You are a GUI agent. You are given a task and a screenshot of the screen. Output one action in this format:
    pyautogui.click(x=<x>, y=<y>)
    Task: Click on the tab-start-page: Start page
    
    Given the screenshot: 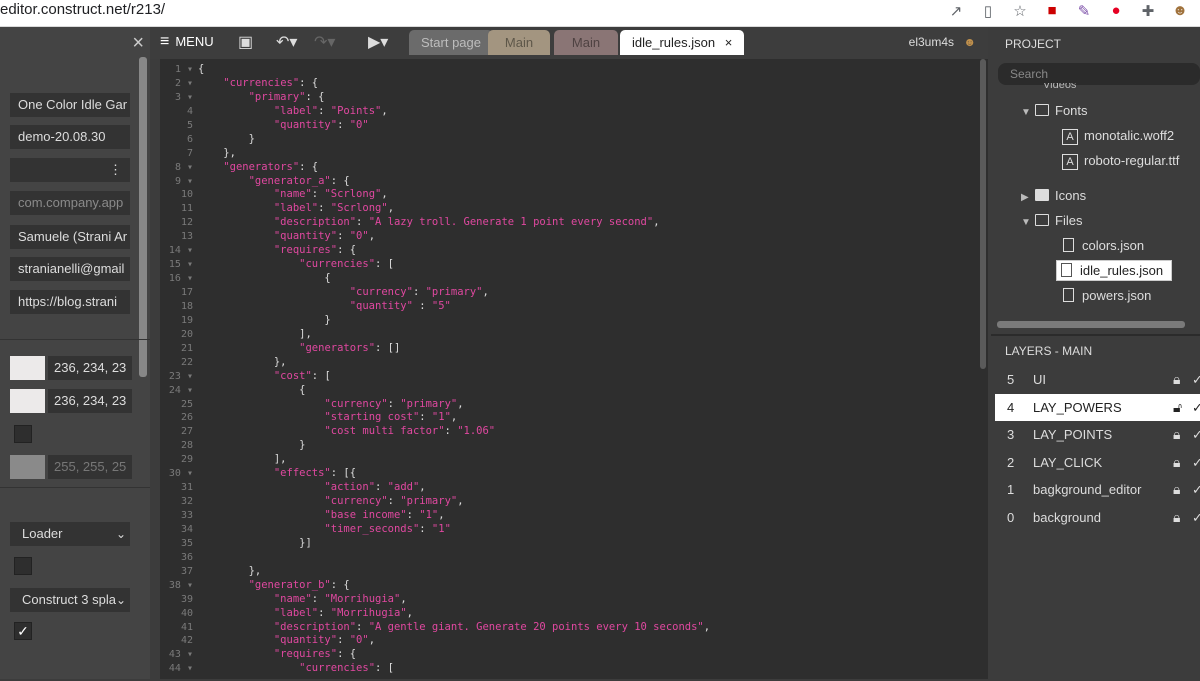 What is the action you would take?
    pyautogui.click(x=451, y=42)
    